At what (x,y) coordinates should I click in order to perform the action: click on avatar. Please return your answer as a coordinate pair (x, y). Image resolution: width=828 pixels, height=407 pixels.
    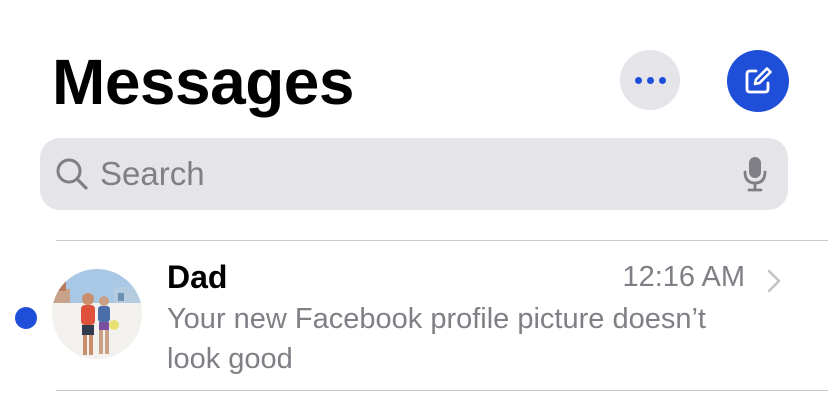
    Looking at the image, I should click on (97, 314).